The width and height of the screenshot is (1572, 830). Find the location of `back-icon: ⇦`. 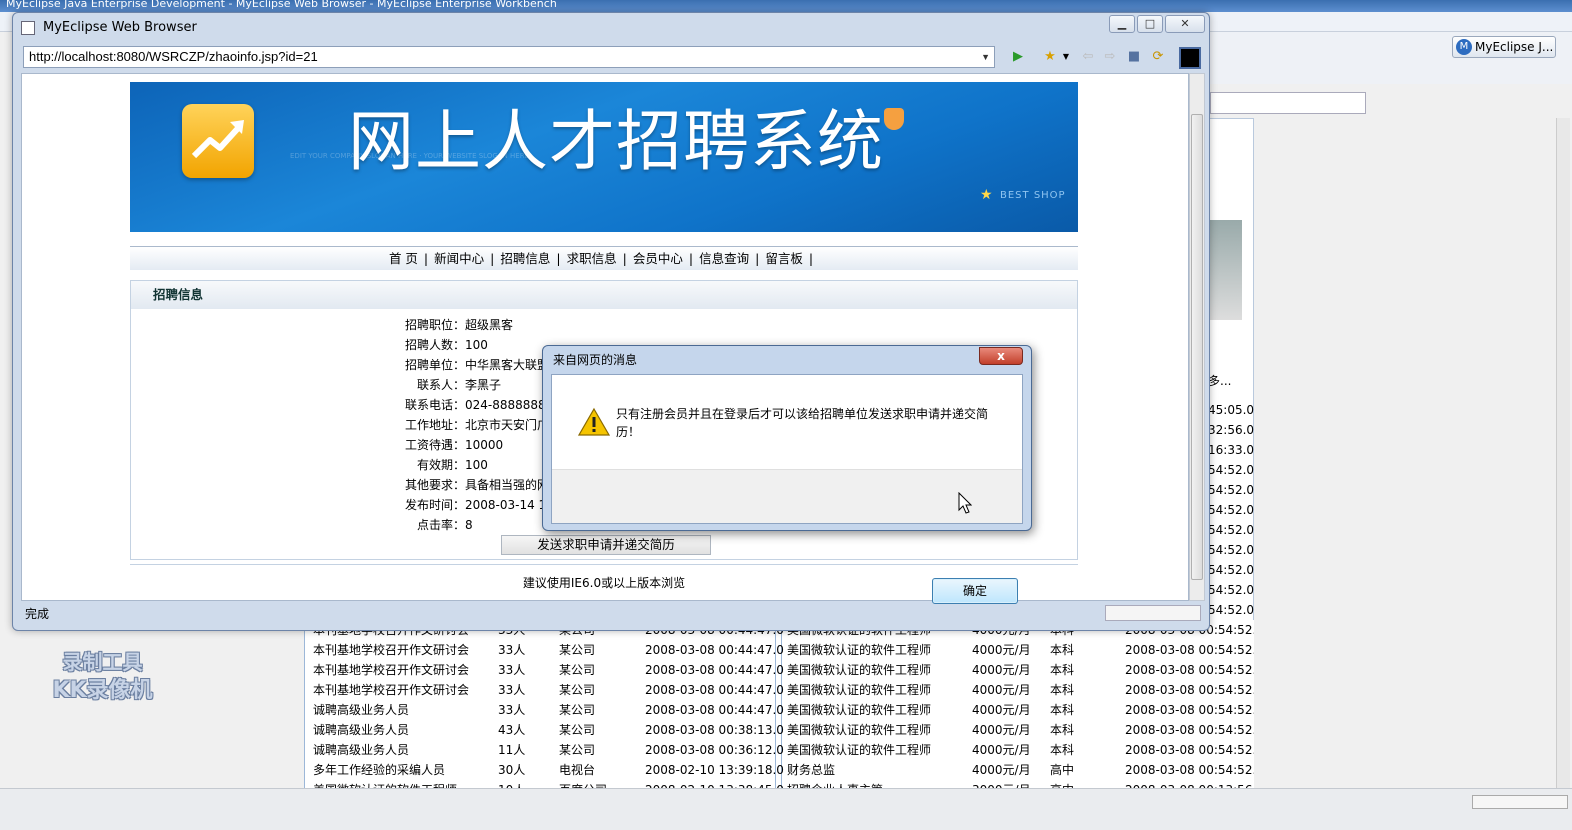

back-icon: ⇦ is located at coordinates (1088, 57).